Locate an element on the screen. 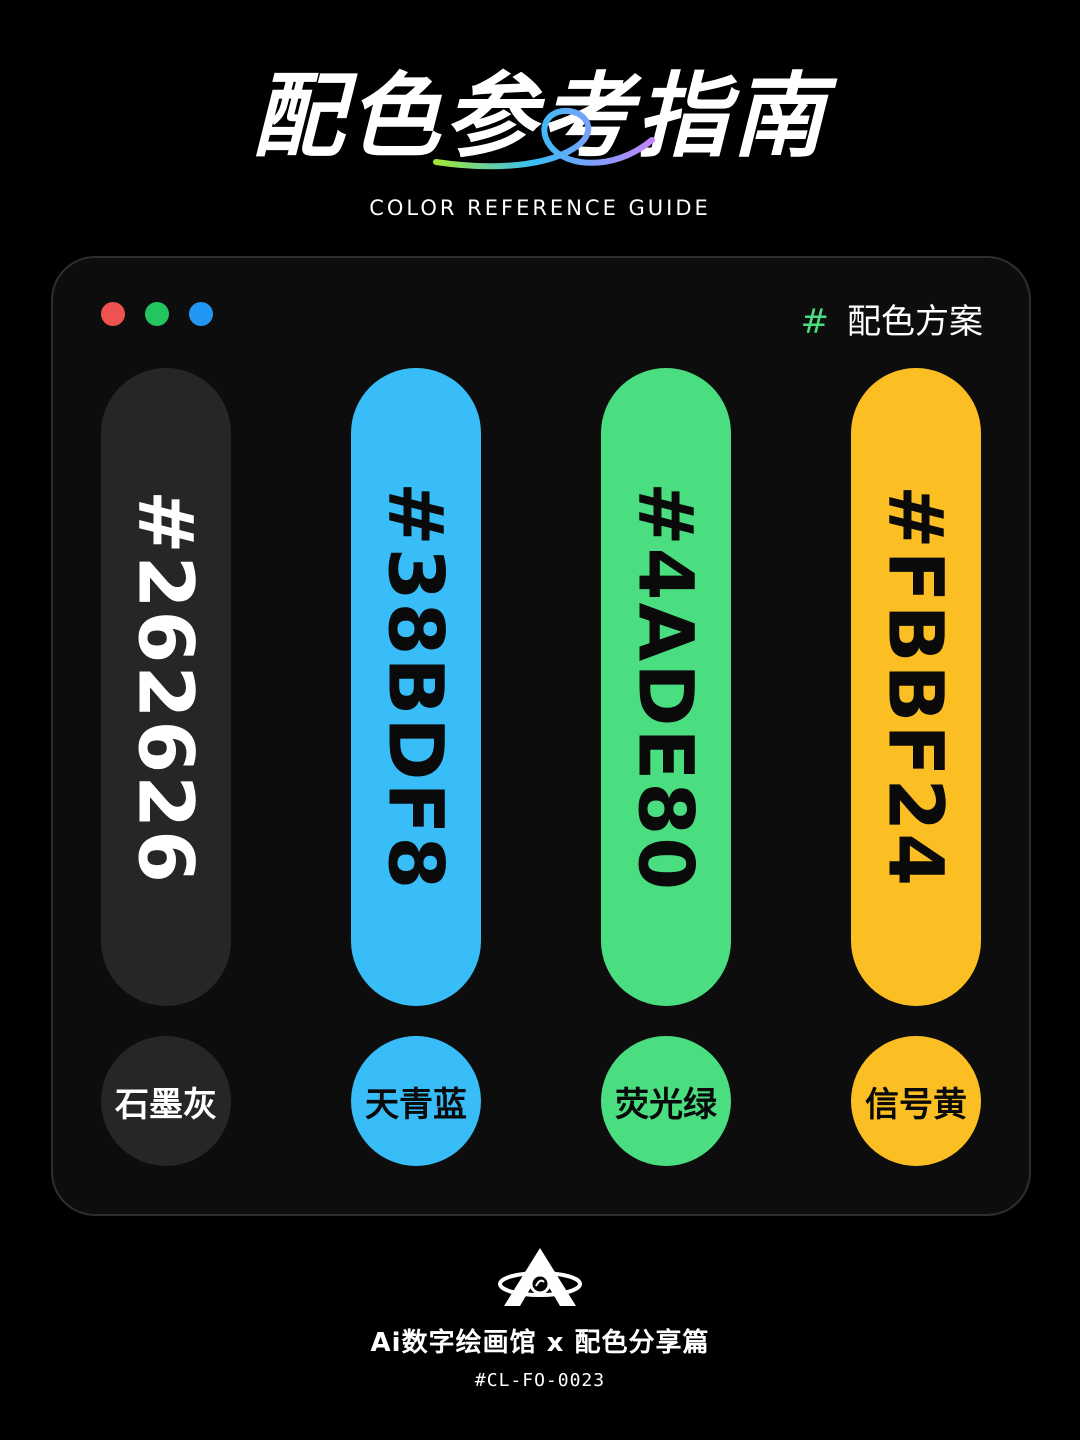 The image size is (1080, 1440). swatch-name-neon-green: 荧光绿 is located at coordinates (666, 1101).